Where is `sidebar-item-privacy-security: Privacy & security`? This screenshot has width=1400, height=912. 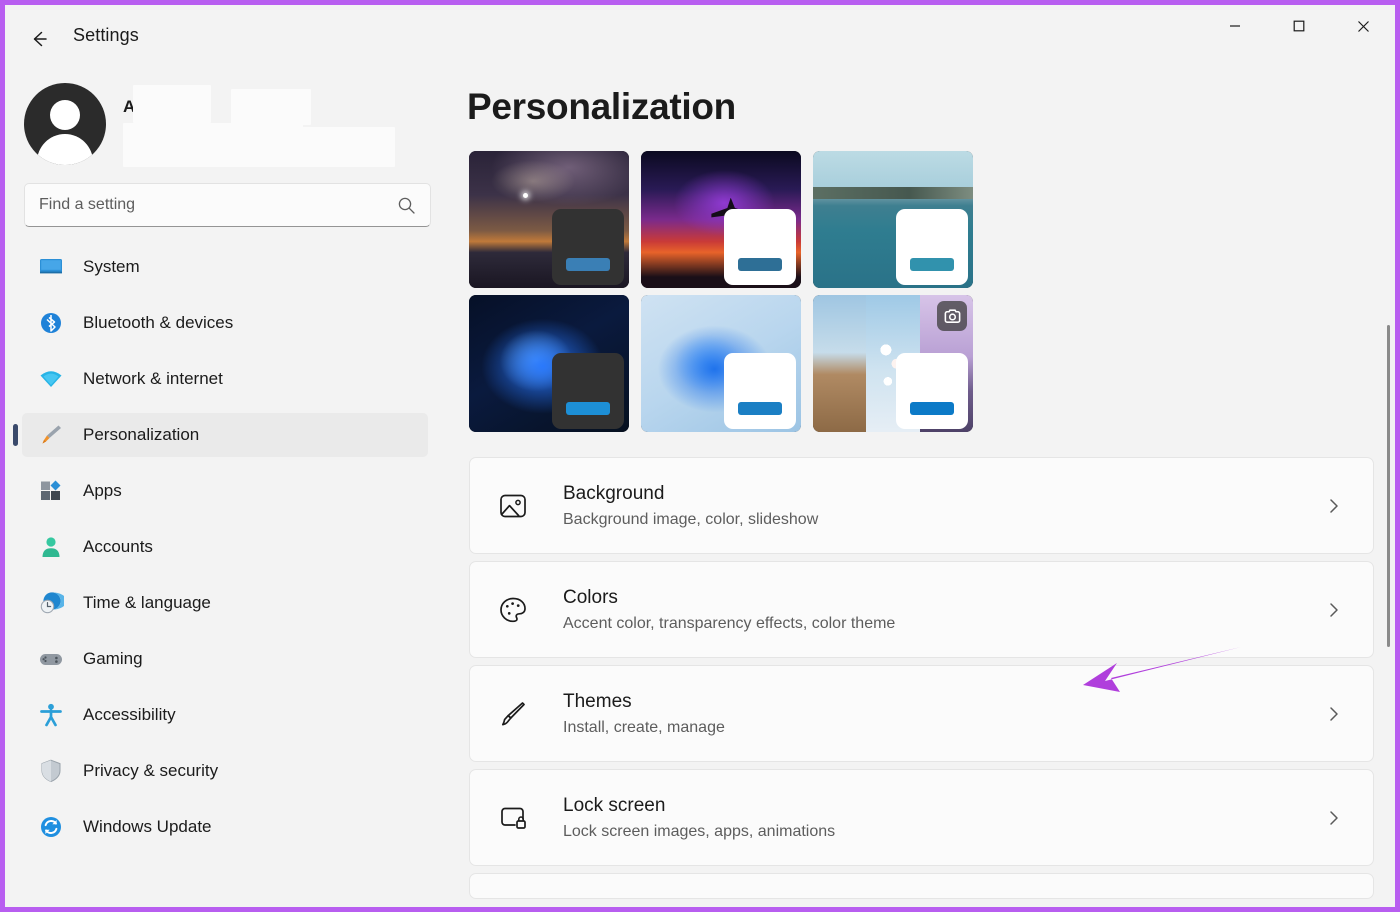 sidebar-item-privacy-security: Privacy & security is located at coordinates (225, 771).